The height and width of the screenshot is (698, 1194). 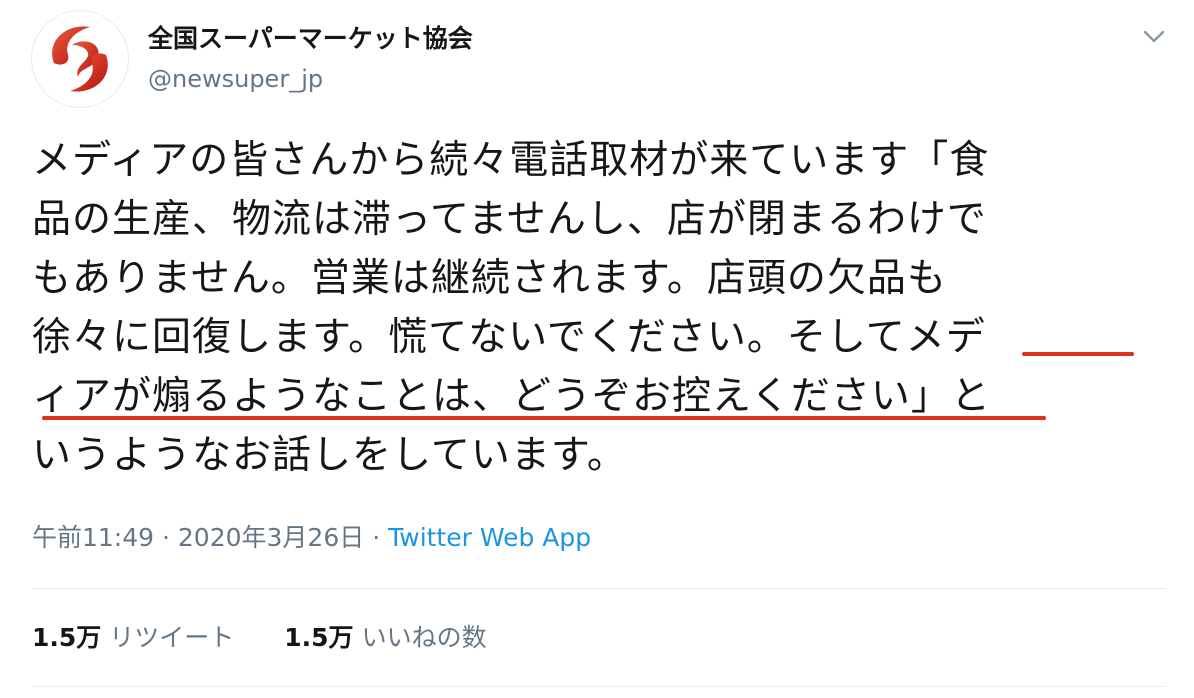 What do you see at coordinates (489, 278) in the screenshot?
I see `tweet-text-line: もありません。営業は継続されます。店頭の欠品も` at bounding box center [489, 278].